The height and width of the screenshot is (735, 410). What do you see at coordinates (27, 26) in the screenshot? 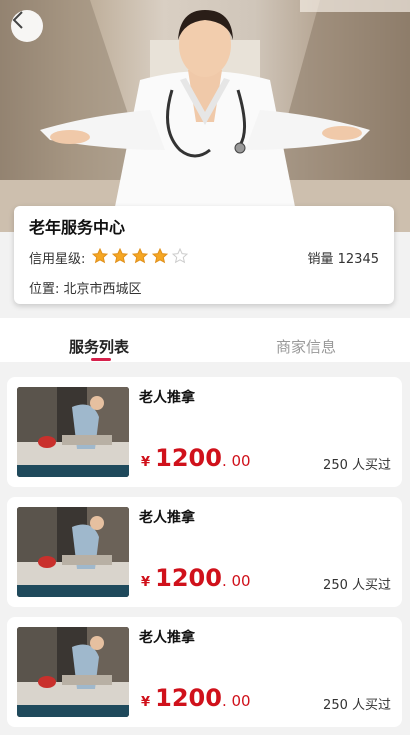
I see `back-button` at bounding box center [27, 26].